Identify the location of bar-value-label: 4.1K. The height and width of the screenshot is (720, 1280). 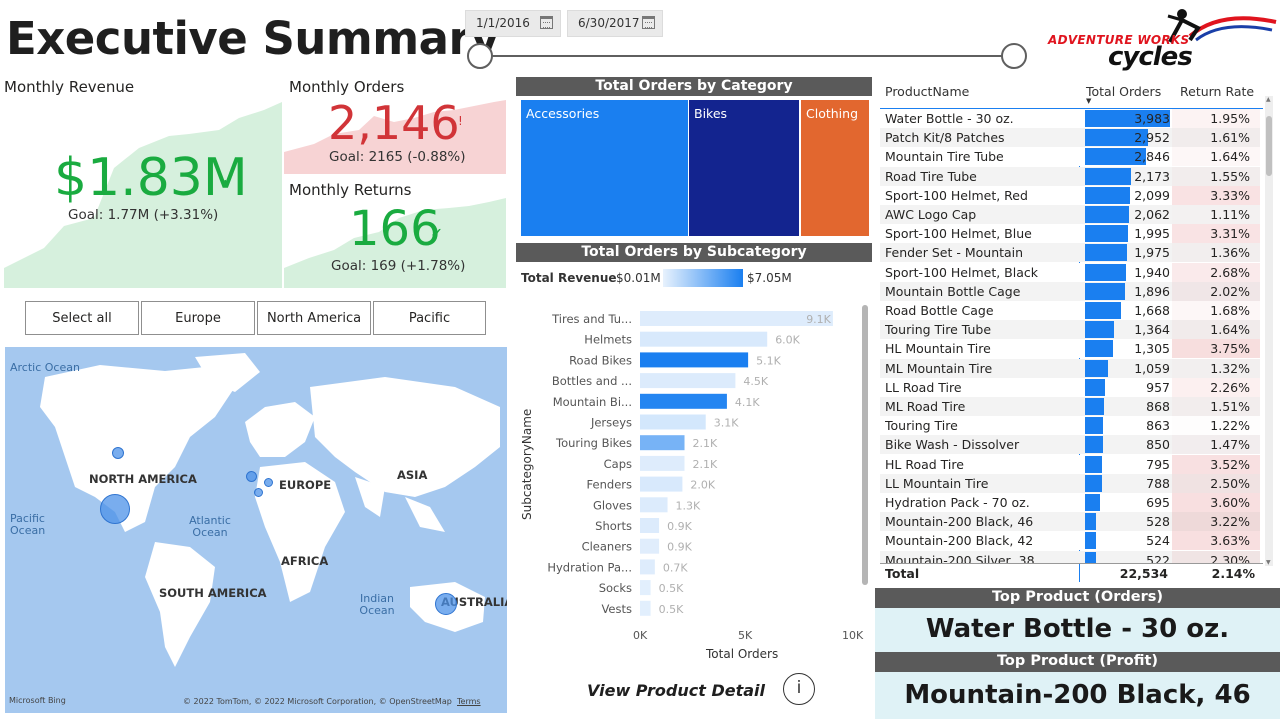
(747, 402).